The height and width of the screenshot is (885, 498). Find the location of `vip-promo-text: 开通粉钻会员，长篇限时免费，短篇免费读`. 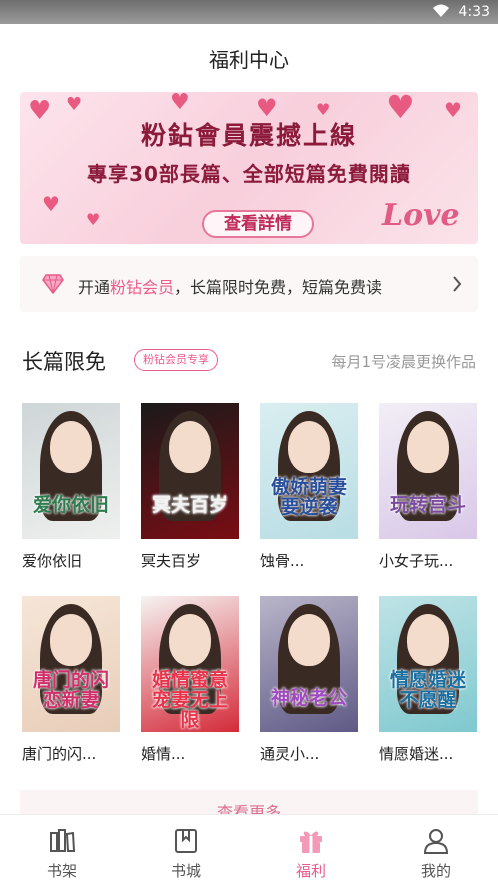

vip-promo-text: 开通粉钻会员，长篇限时免费，短篇免费读 is located at coordinates (230, 286).